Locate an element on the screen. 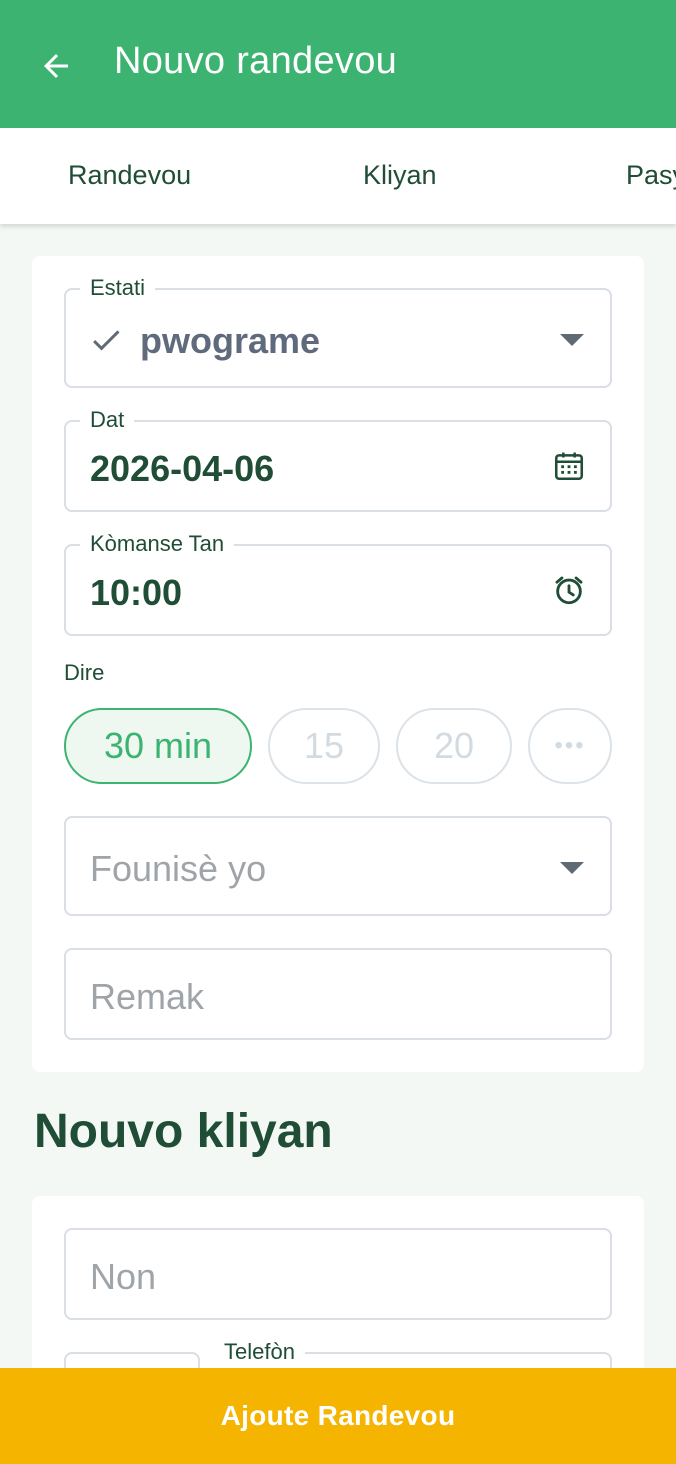 The height and width of the screenshot is (1464, 676). start-time-value: 10:00 is located at coordinates (136, 592).